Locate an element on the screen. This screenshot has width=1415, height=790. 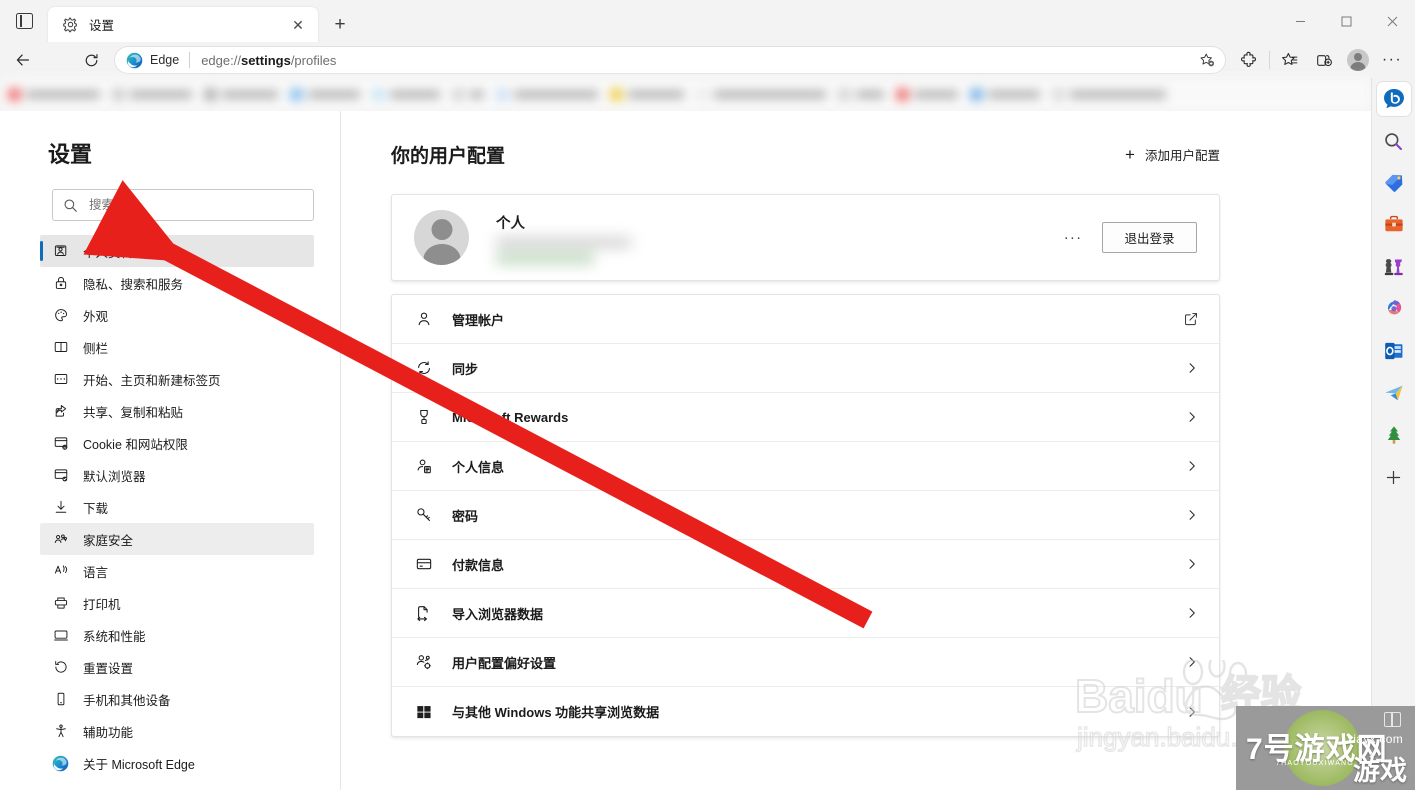
main-heading: 你的用户配置 is located at coordinates (448, 156).